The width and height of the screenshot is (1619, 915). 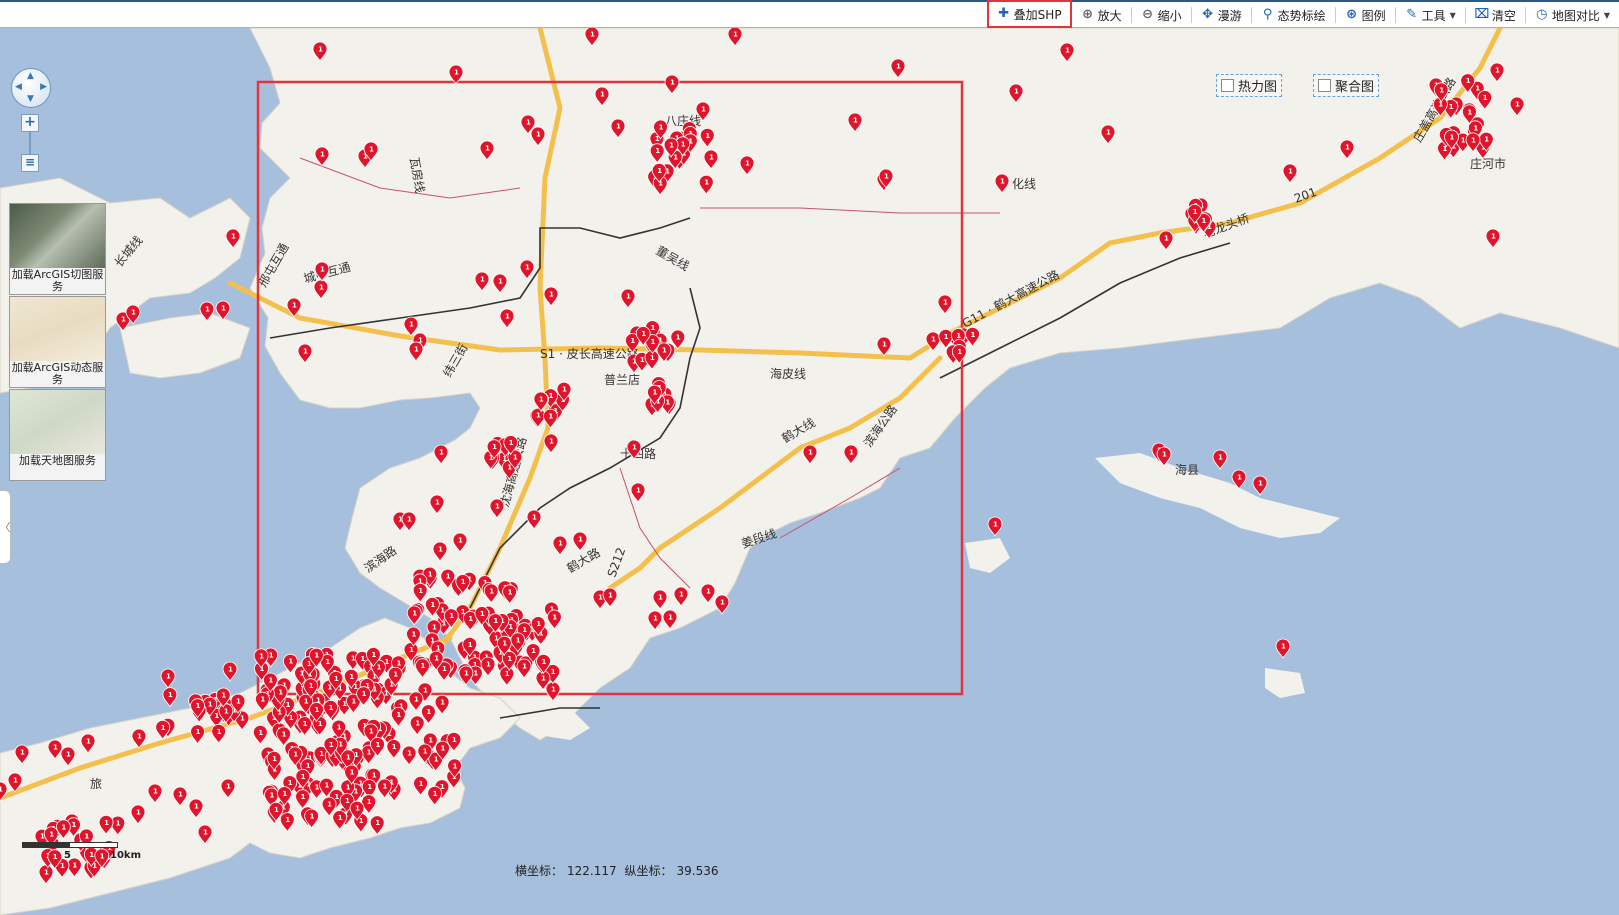 I want to click on zoom-track, so click(x=30, y=143).